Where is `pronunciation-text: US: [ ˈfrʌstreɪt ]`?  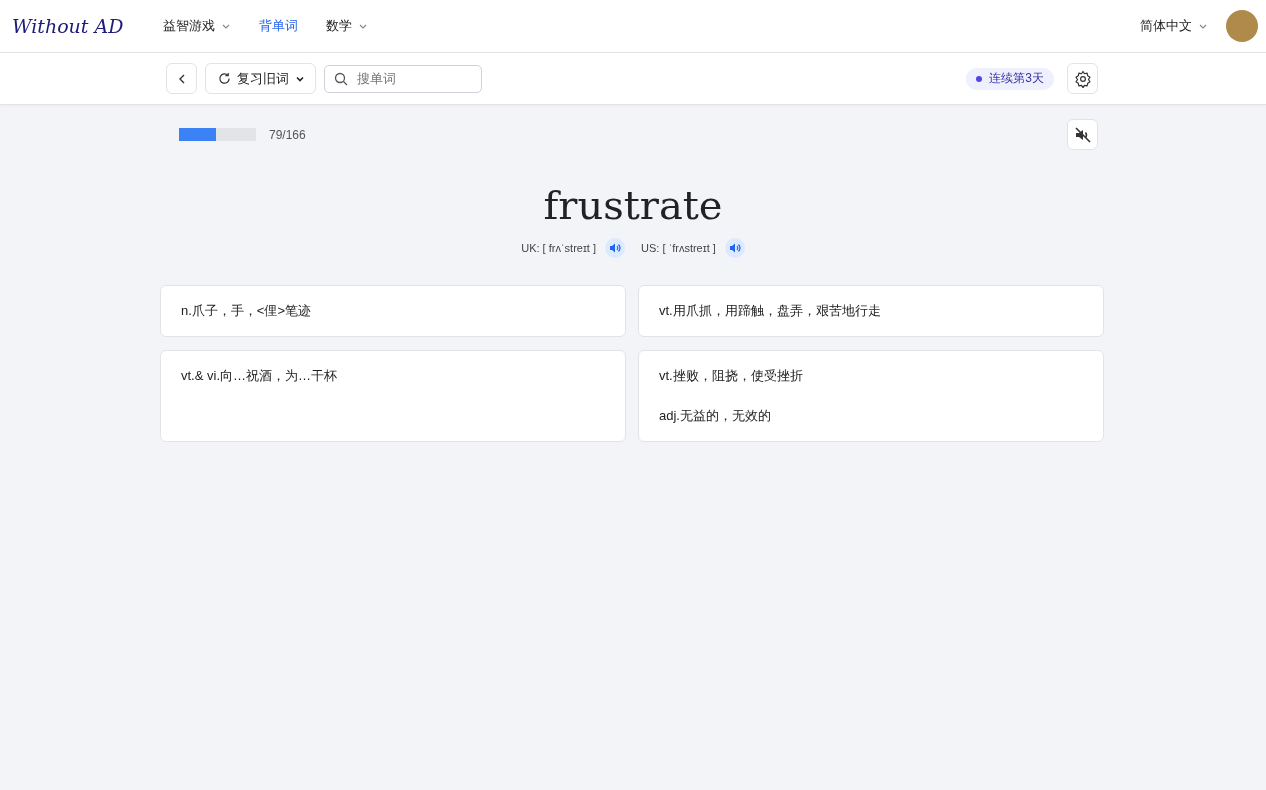
pronunciation-text: US: [ ˈfrʌstreɪt ] is located at coordinates (678, 248).